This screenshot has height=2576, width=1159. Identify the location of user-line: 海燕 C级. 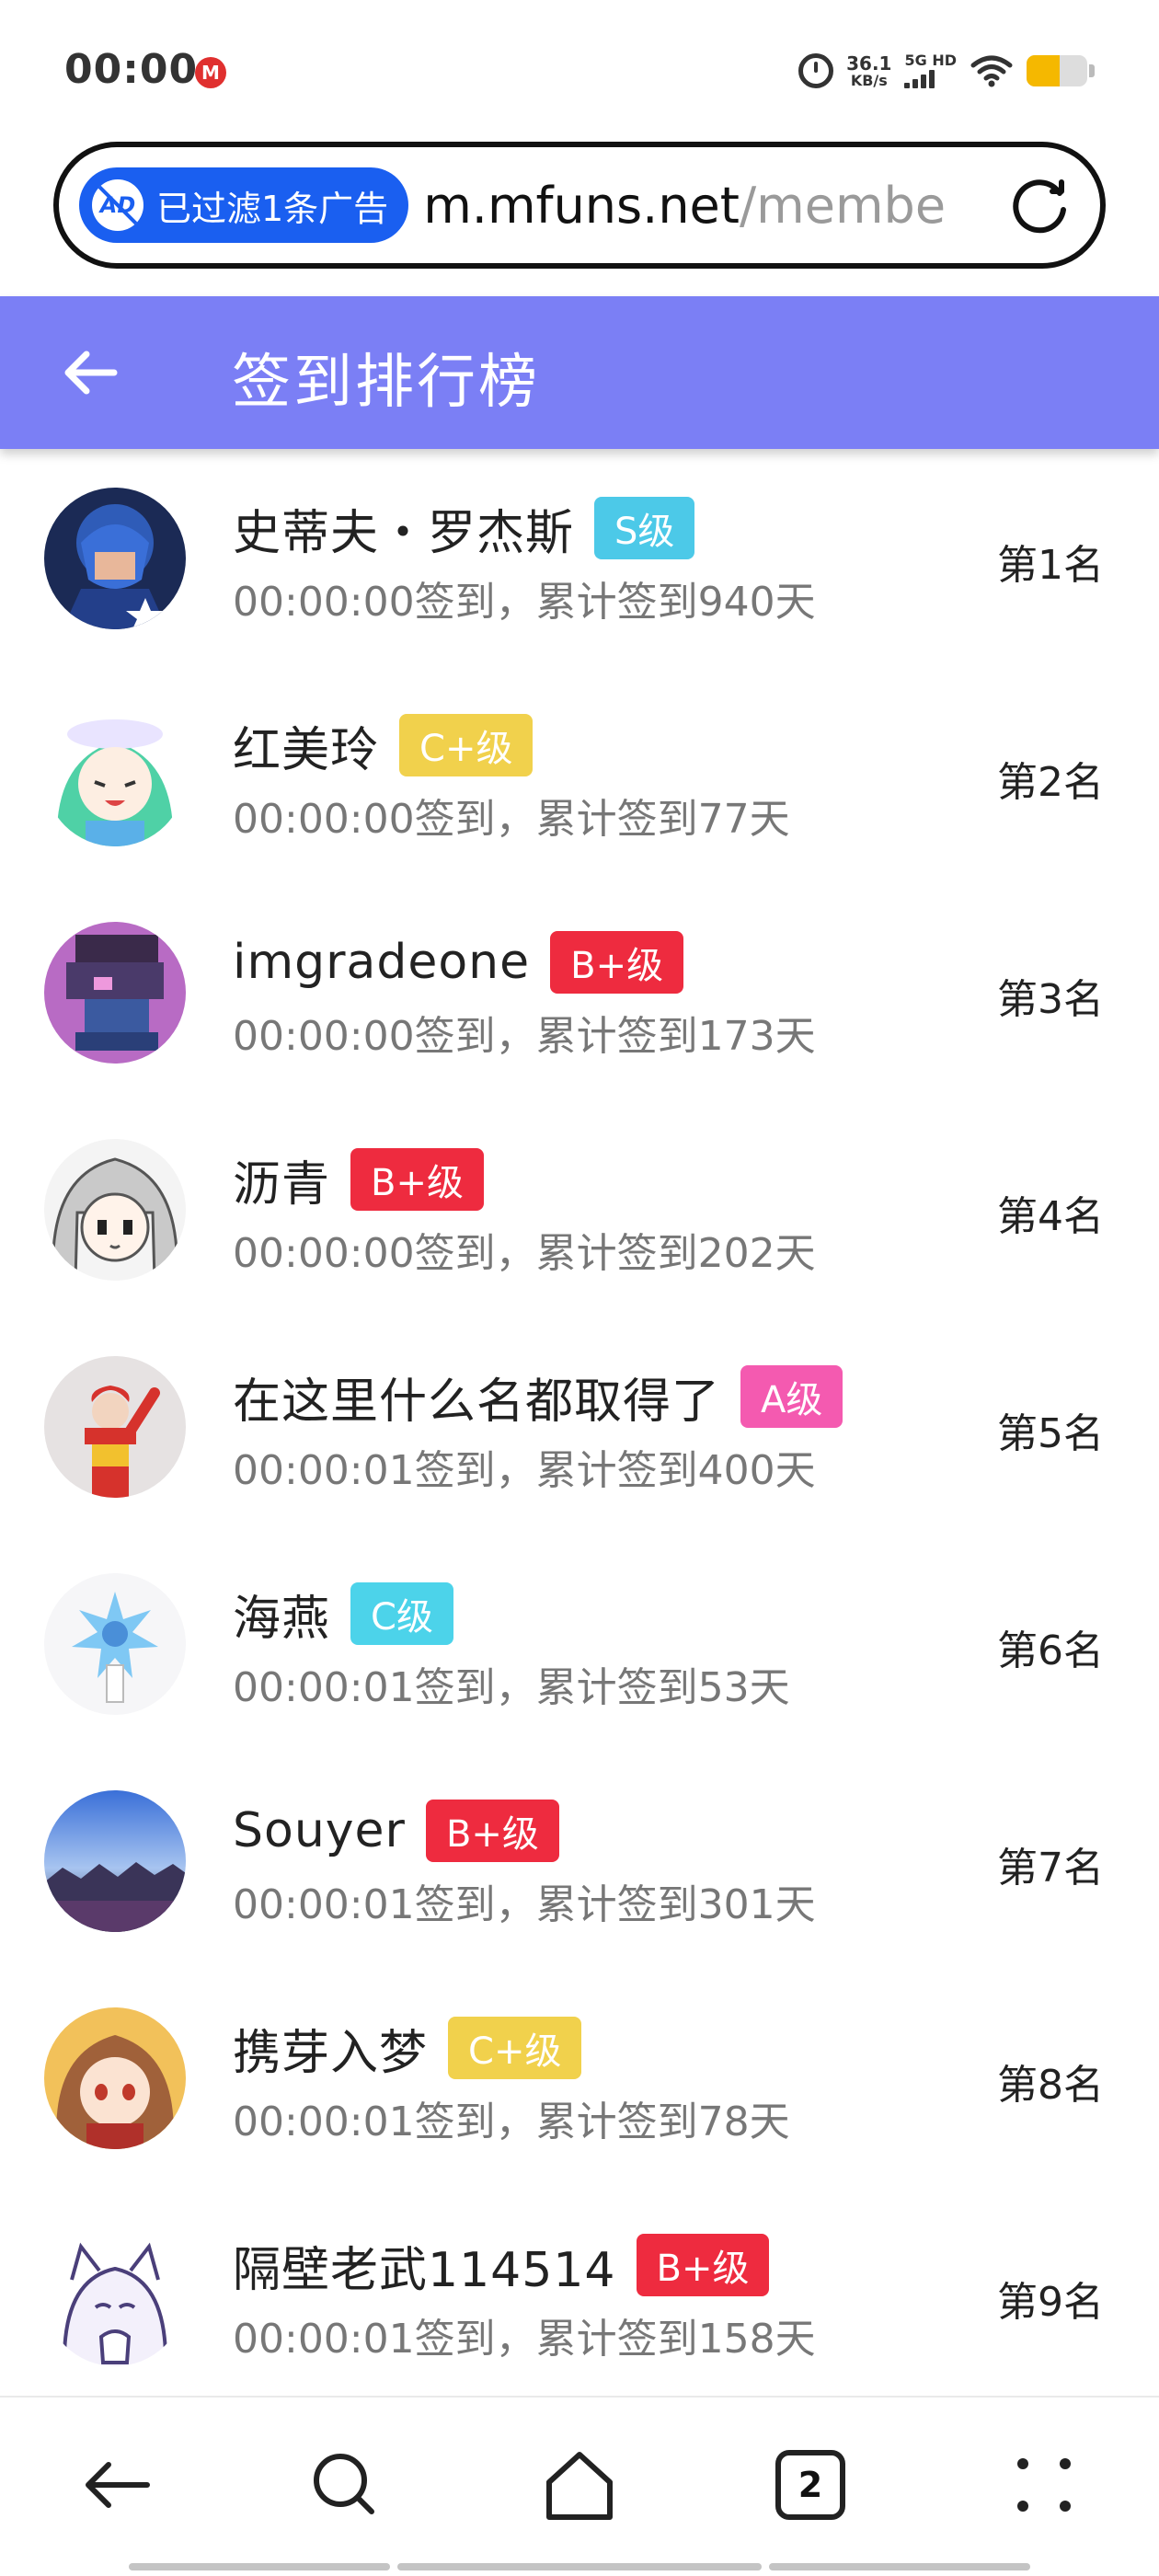
(343, 1614).